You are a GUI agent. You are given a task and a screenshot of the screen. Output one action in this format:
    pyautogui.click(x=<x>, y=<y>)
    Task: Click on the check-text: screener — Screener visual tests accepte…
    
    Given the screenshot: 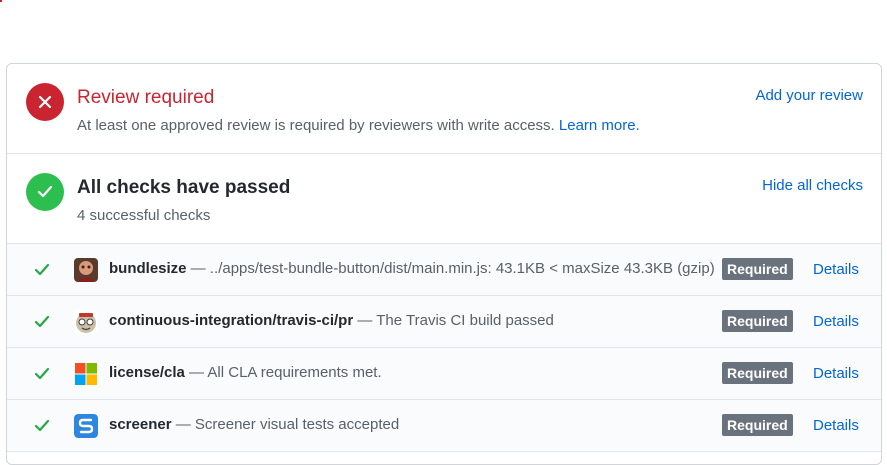 What is the action you would take?
    pyautogui.click(x=254, y=424)
    